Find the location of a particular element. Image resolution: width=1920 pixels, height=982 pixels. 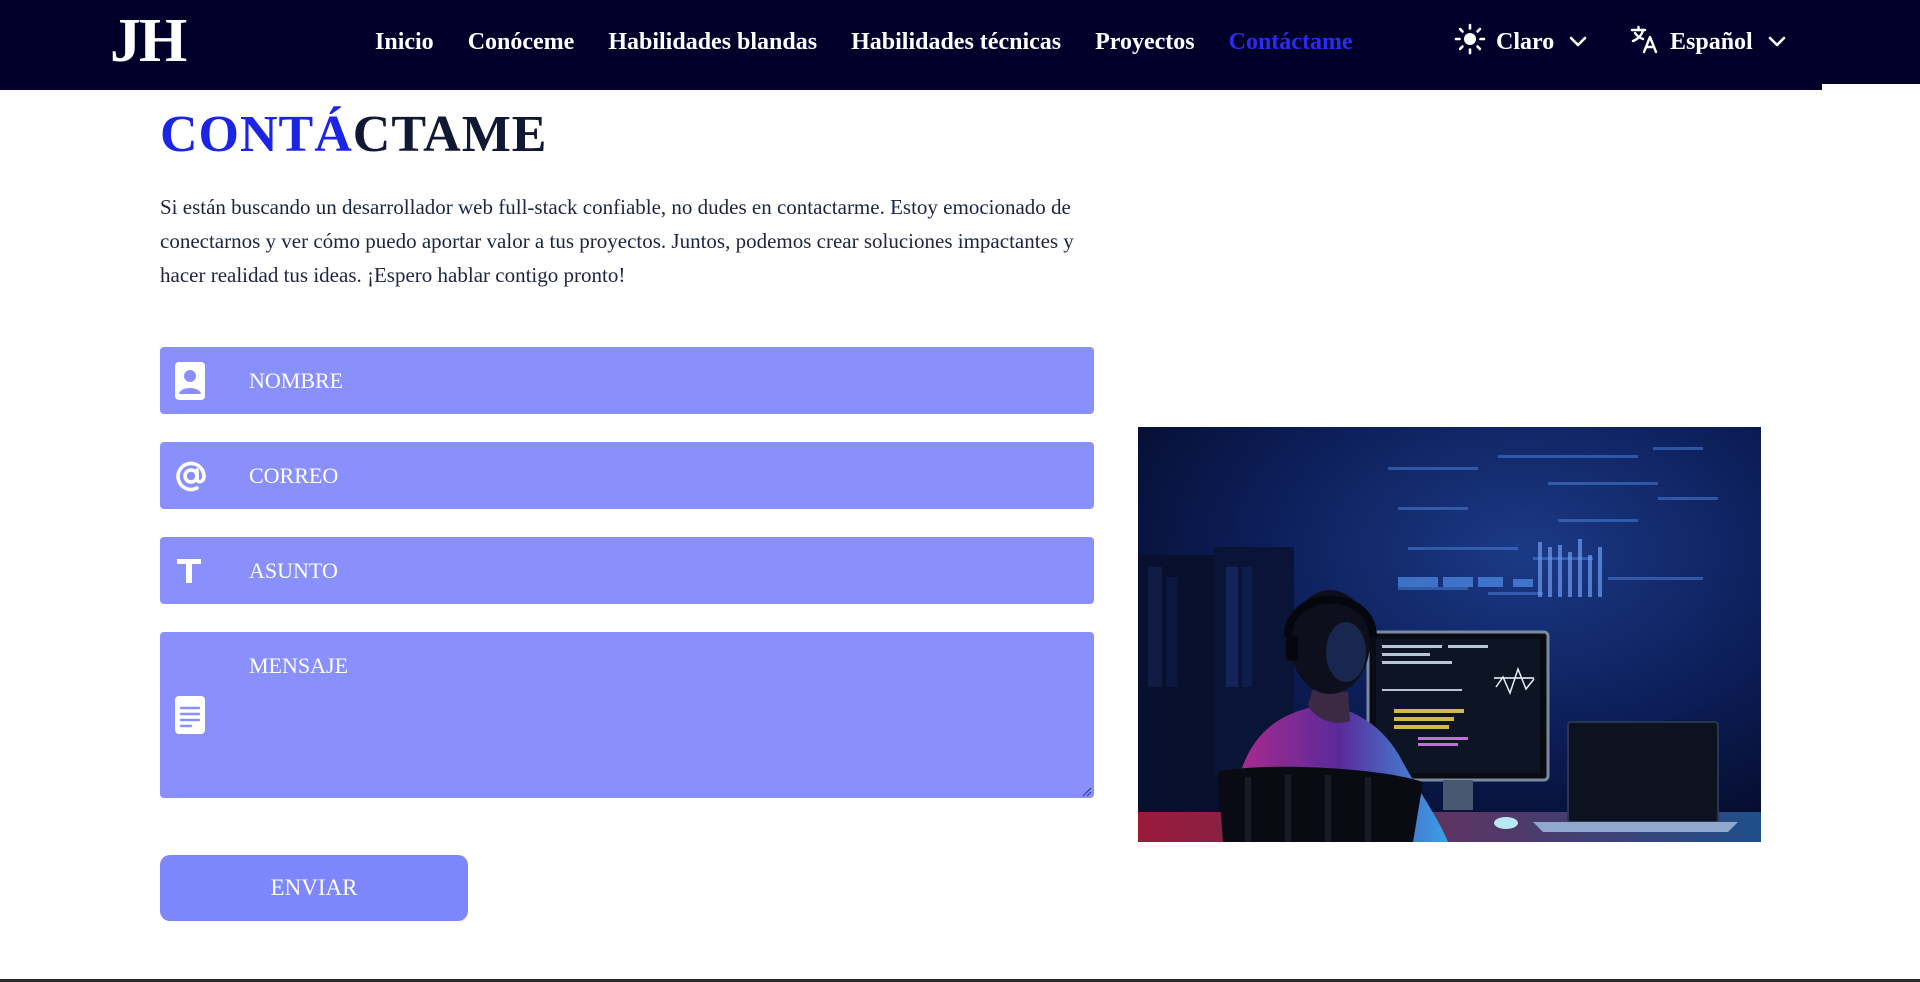

name-input: NOMBRE is located at coordinates (659, 380).